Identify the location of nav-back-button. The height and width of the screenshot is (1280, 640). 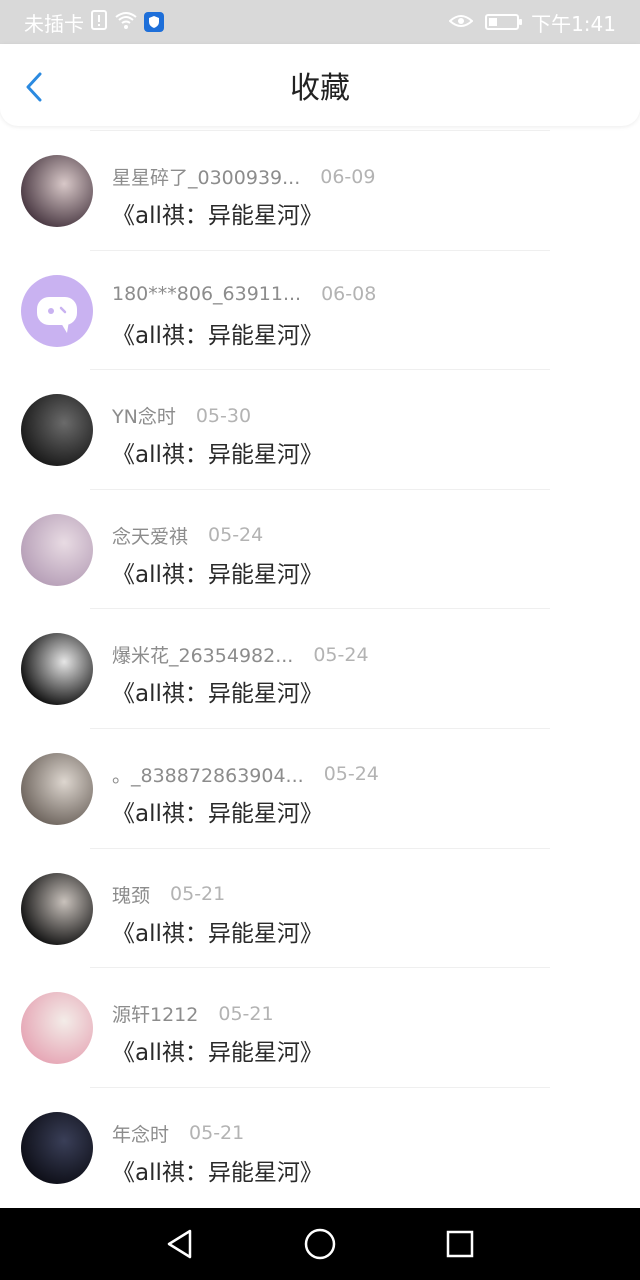
(180, 1244).